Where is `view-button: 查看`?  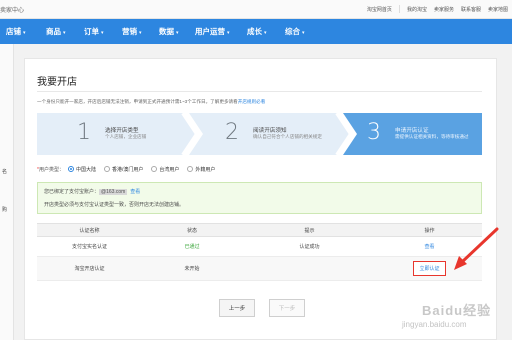
view-button: 查看 is located at coordinates (429, 246).